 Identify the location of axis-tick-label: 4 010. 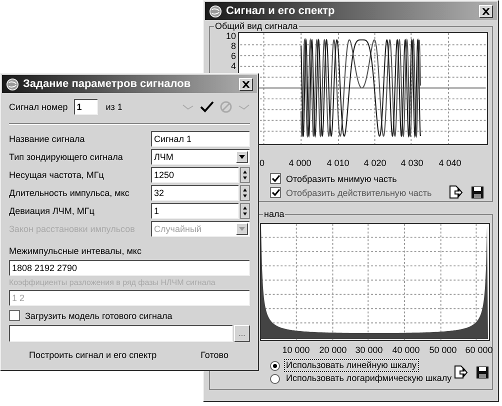
(338, 163).